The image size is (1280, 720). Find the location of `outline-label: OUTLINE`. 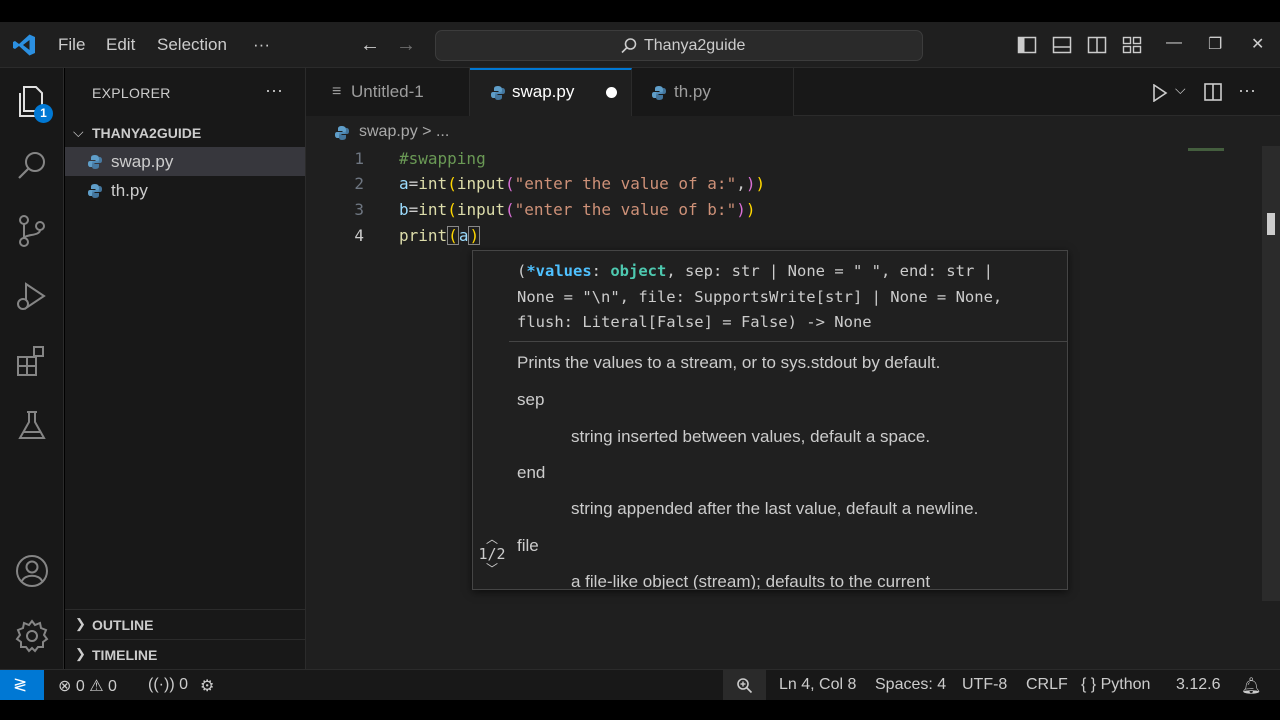

outline-label: OUTLINE is located at coordinates (123, 625).